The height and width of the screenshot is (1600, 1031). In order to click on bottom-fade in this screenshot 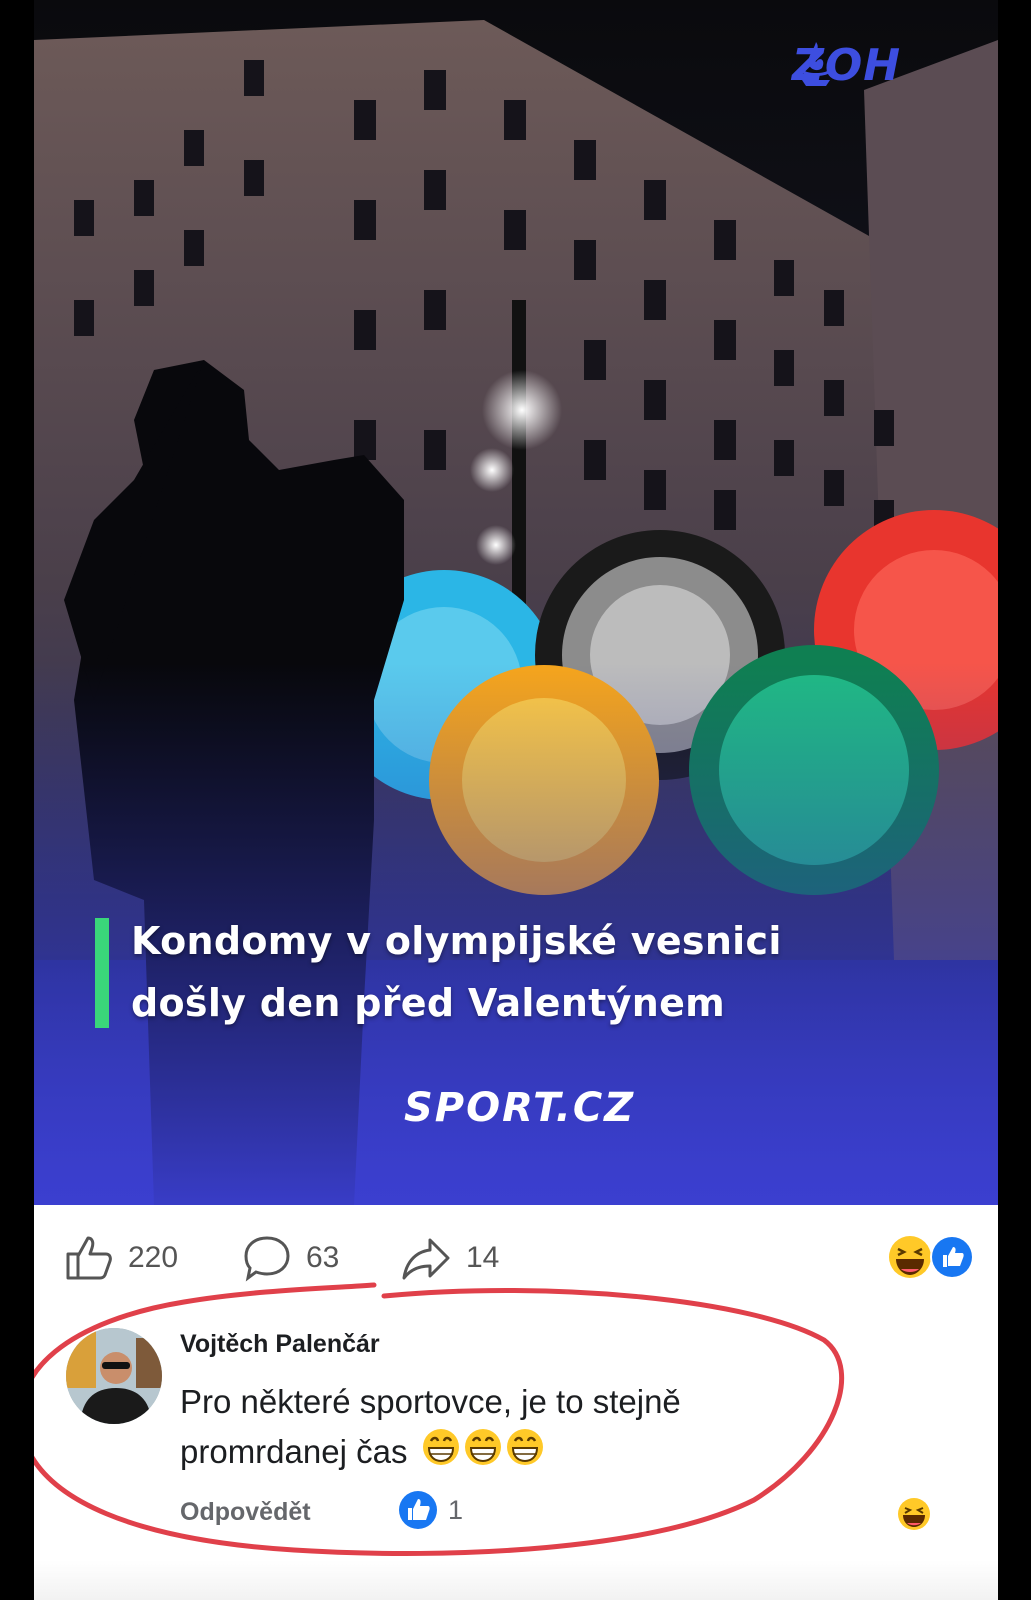, I will do `click(516, 1580)`.